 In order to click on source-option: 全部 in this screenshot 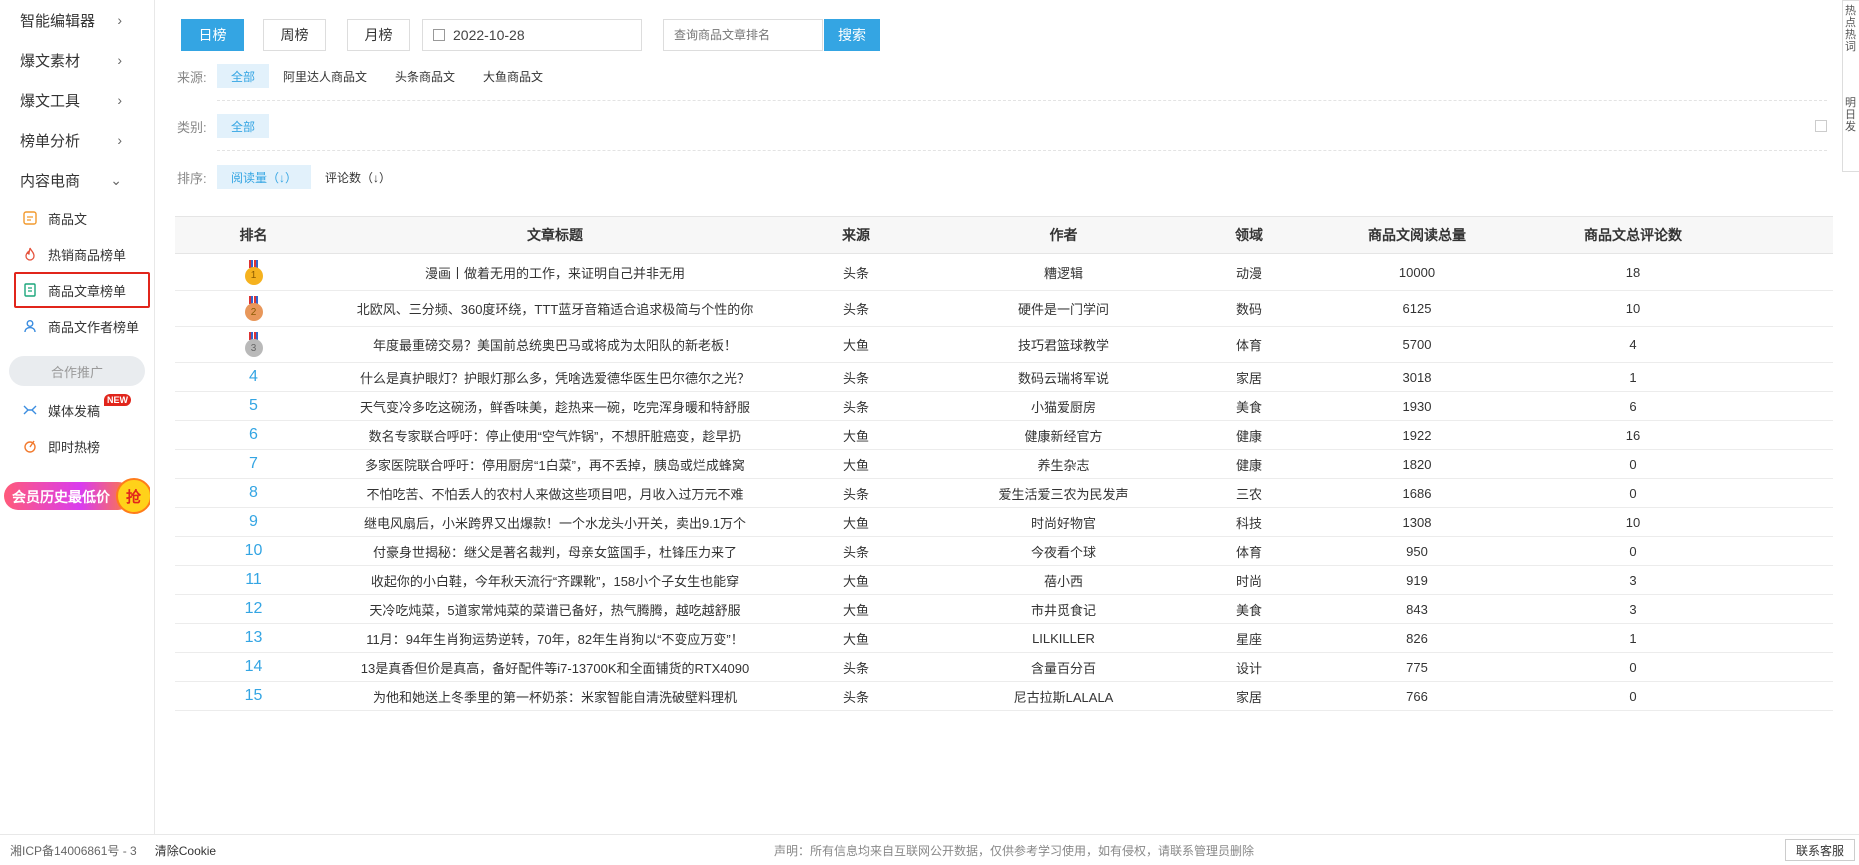, I will do `click(243, 76)`.